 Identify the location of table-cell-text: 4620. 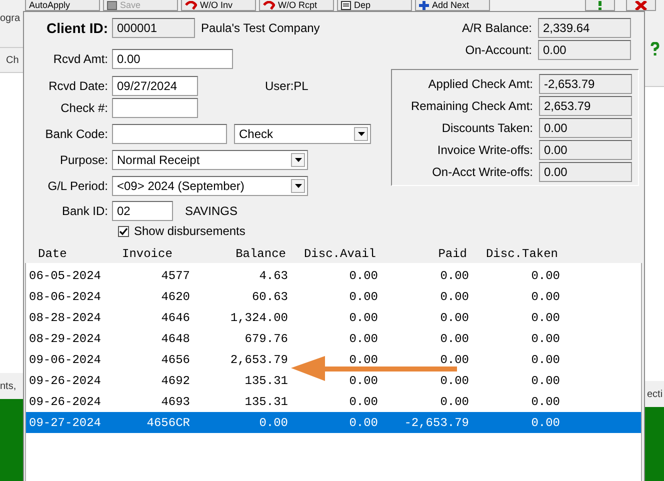
(175, 297).